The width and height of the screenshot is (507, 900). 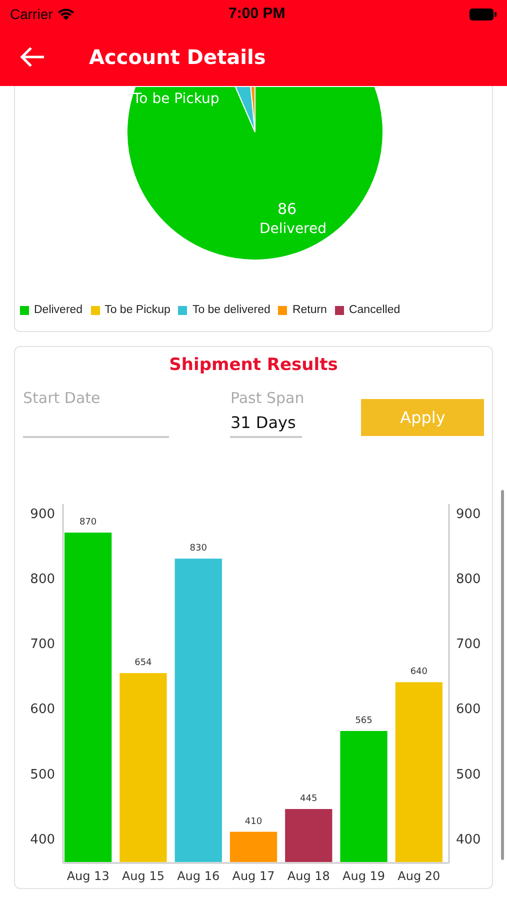 What do you see at coordinates (257, 14) in the screenshot?
I see `clock: 7:00 PM` at bounding box center [257, 14].